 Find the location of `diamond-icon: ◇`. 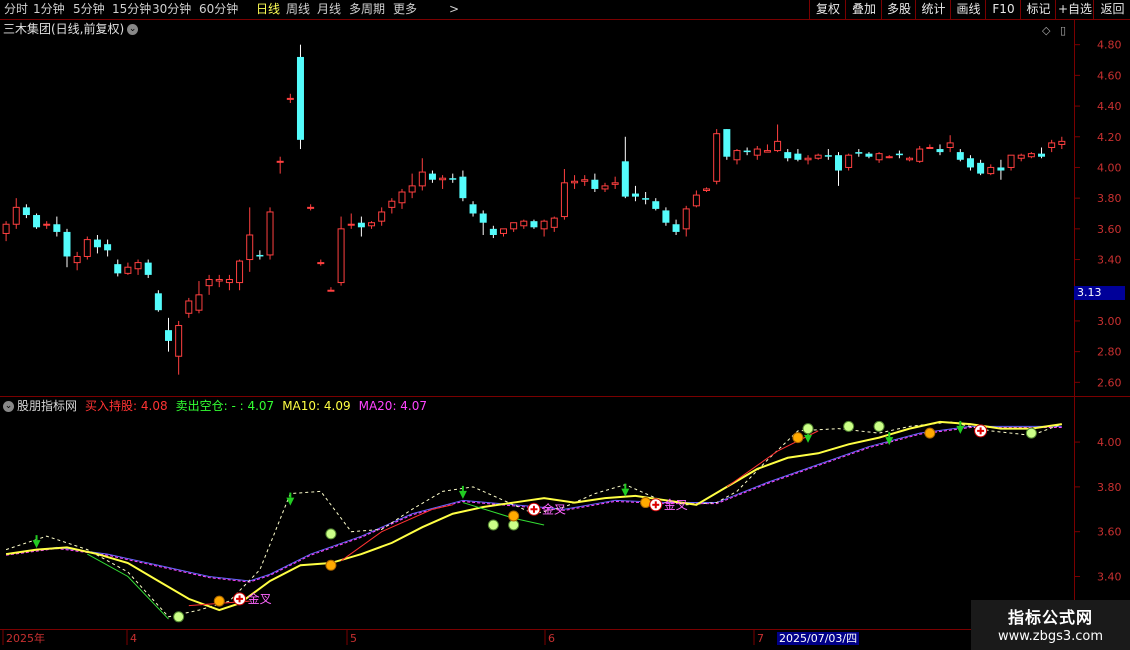

diamond-icon: ◇ is located at coordinates (1046, 30).